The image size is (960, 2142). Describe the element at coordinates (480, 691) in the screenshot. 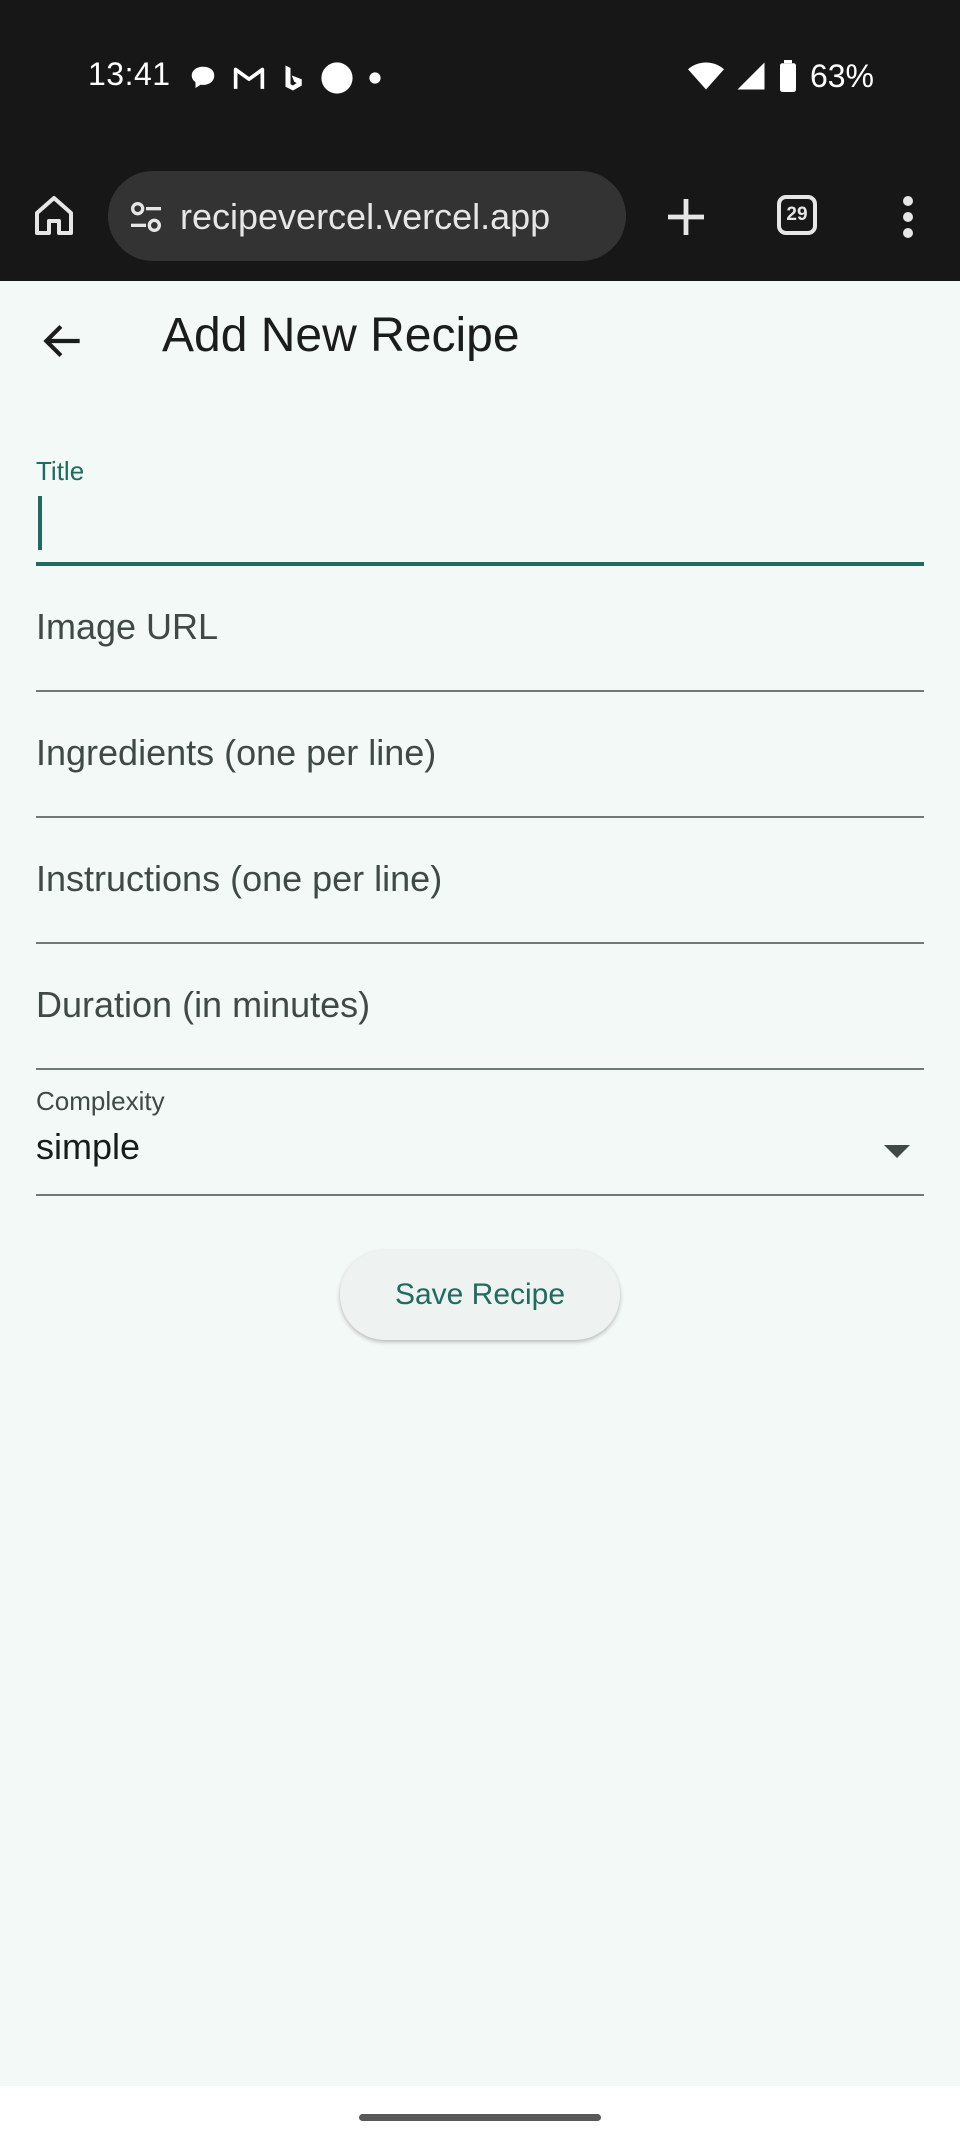

I see `image-url-underline` at that location.